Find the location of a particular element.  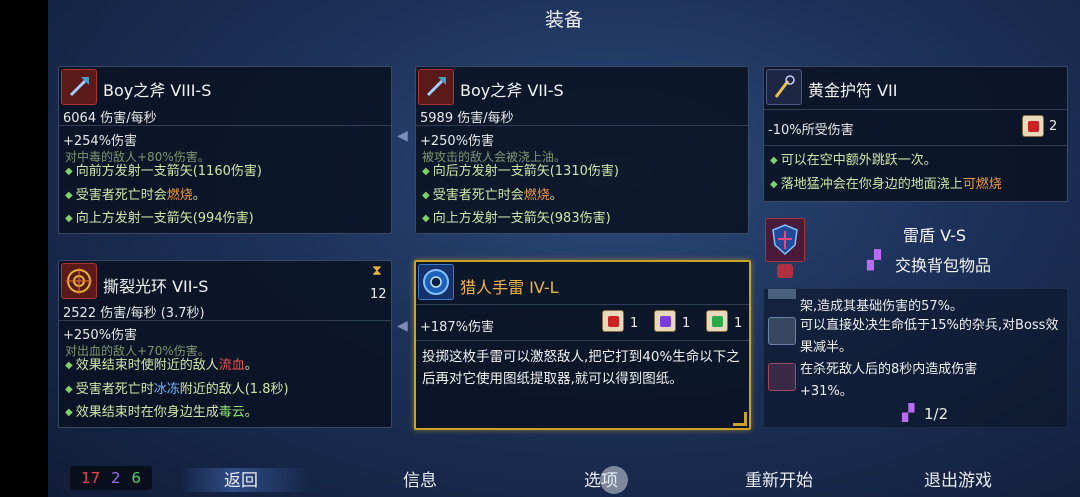

skill-name: 撕裂光环 VII-S is located at coordinates (156, 286).